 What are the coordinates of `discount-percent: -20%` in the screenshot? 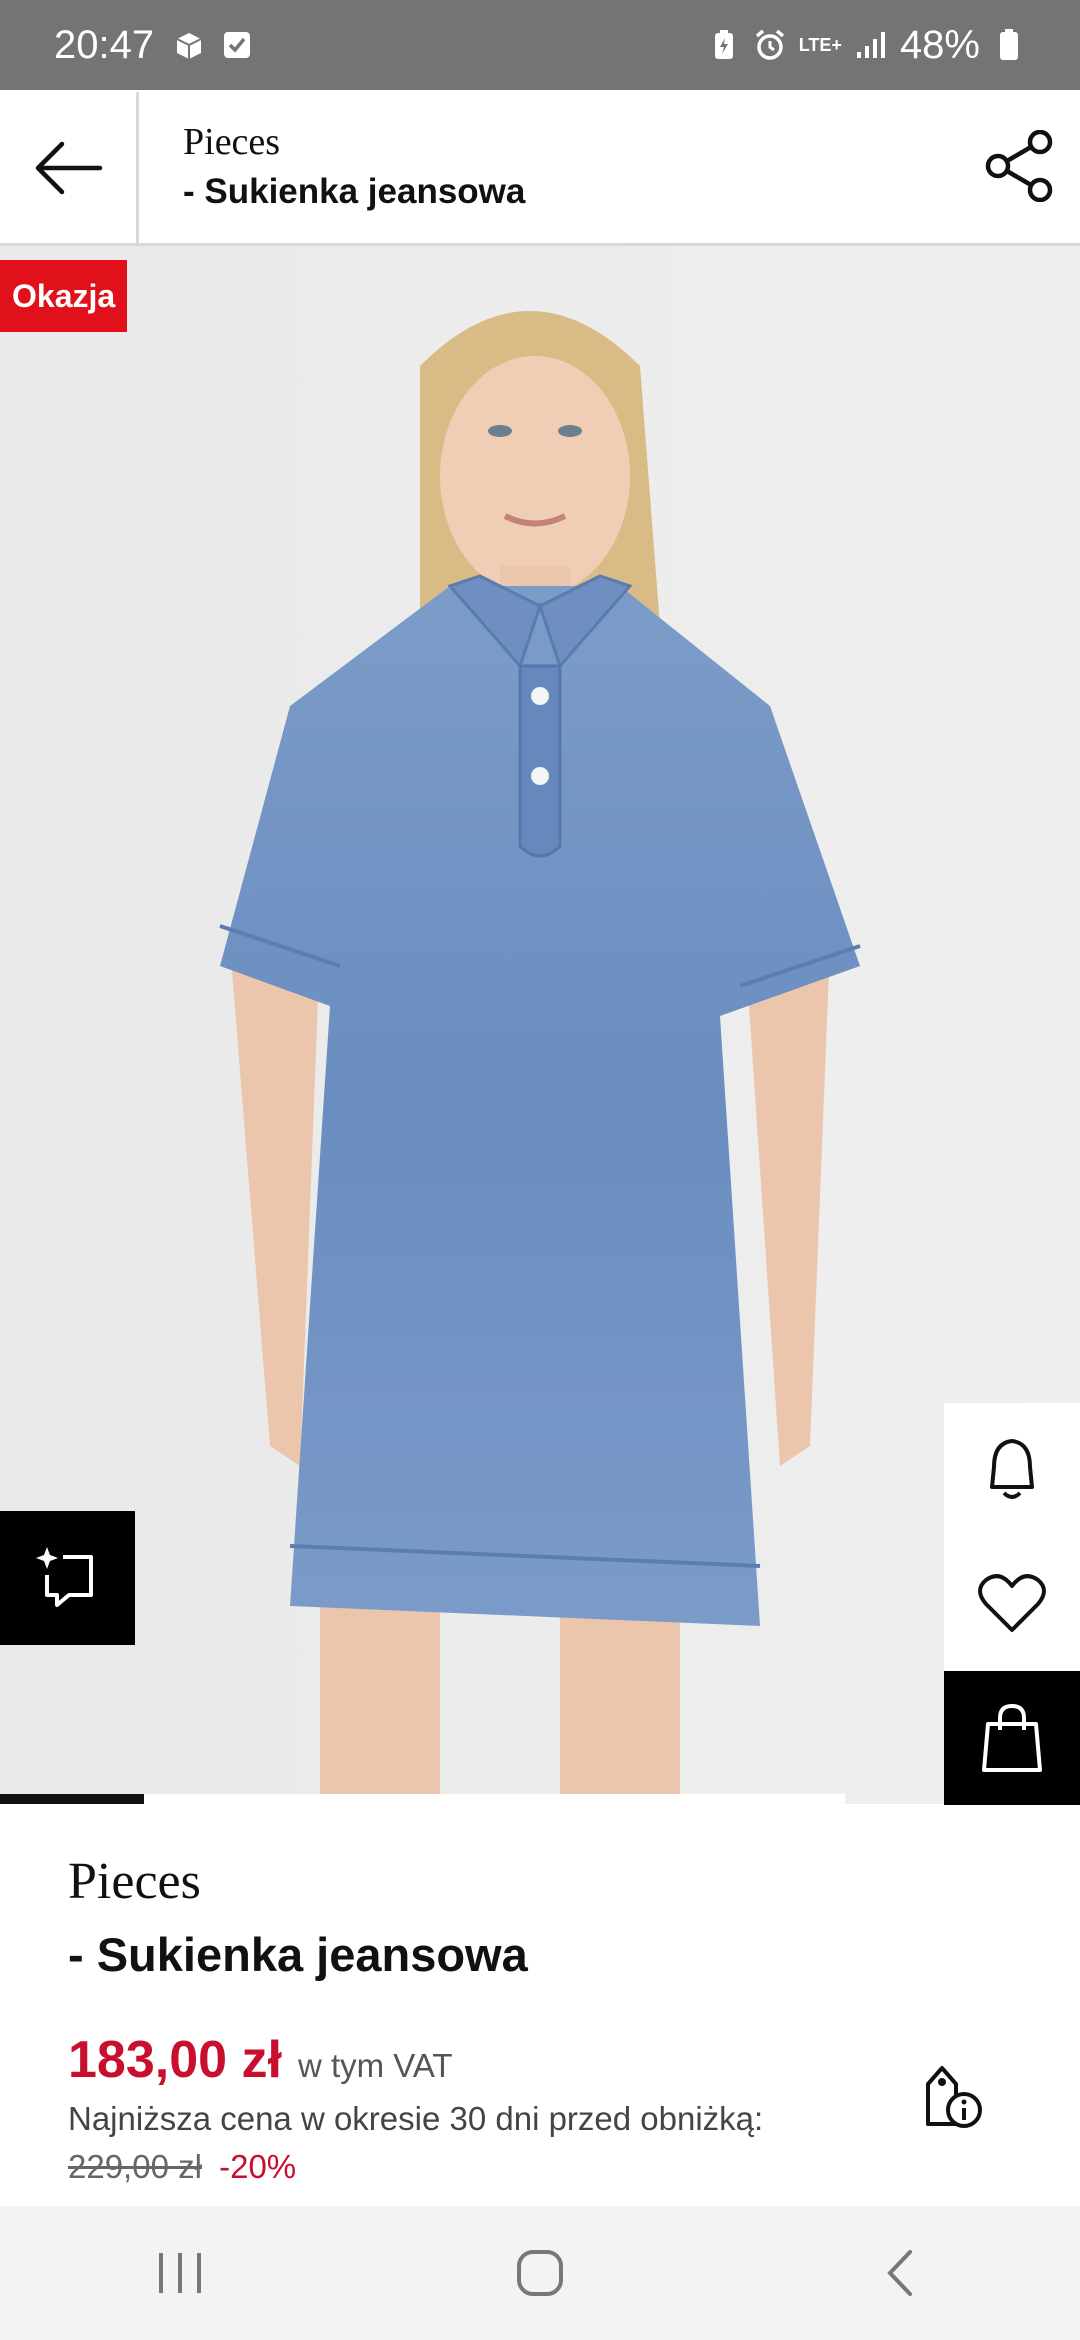 It's located at (258, 2166).